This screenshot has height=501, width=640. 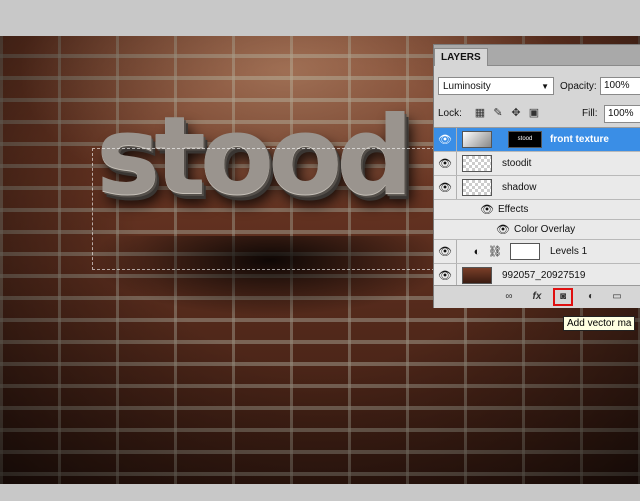 I want to click on lock-label: Lock:, so click(x=450, y=113).